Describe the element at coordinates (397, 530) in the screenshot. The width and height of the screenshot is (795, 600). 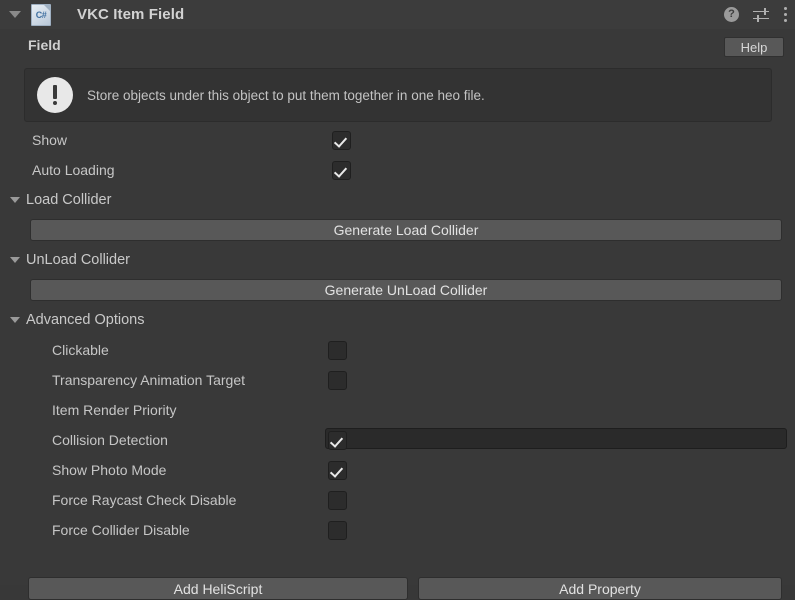
I see `row-force-collider-disable: Force Collider Disable` at that location.